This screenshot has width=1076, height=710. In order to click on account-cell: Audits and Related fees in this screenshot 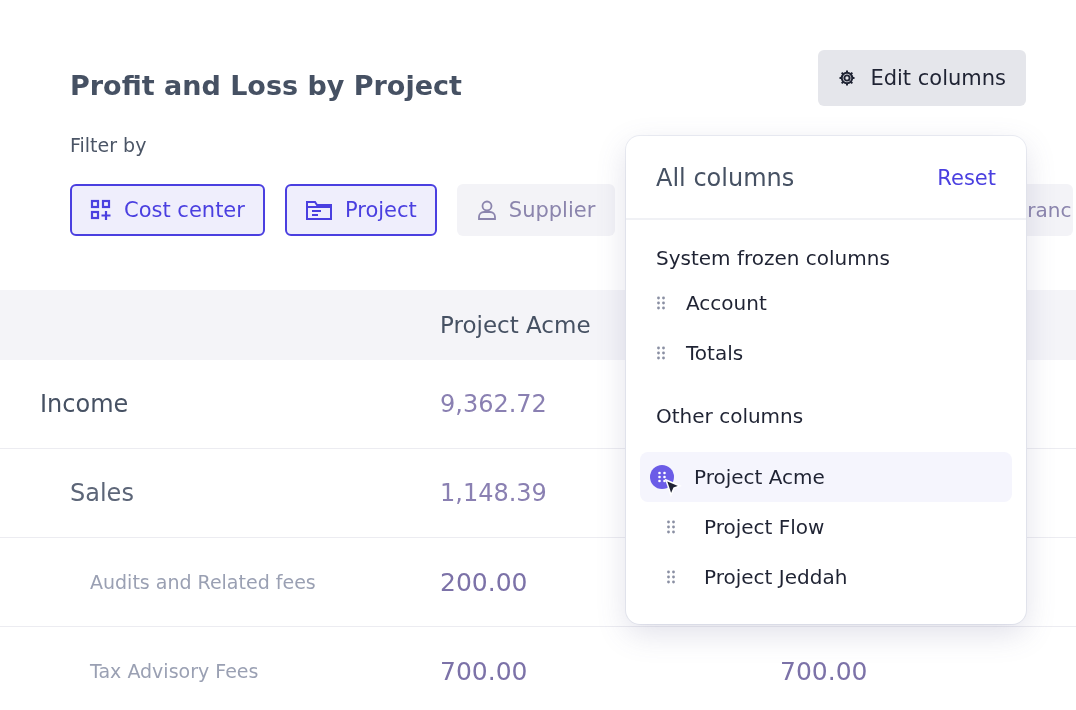, I will do `click(220, 582)`.